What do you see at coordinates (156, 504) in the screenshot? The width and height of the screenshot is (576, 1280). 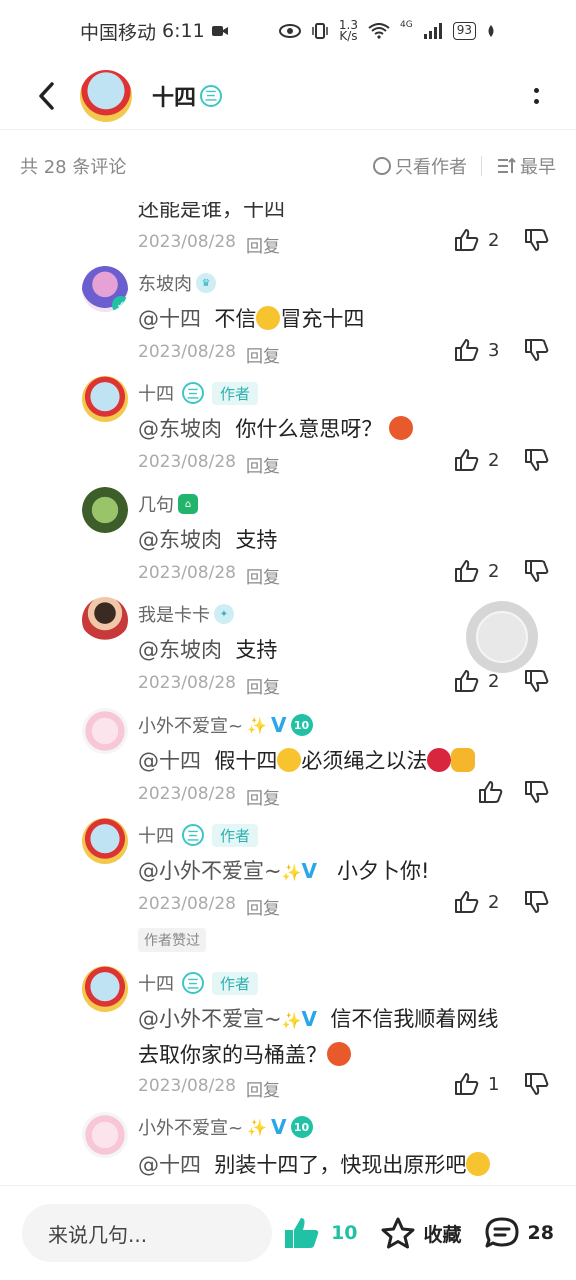 I see `user-name: 几句` at bounding box center [156, 504].